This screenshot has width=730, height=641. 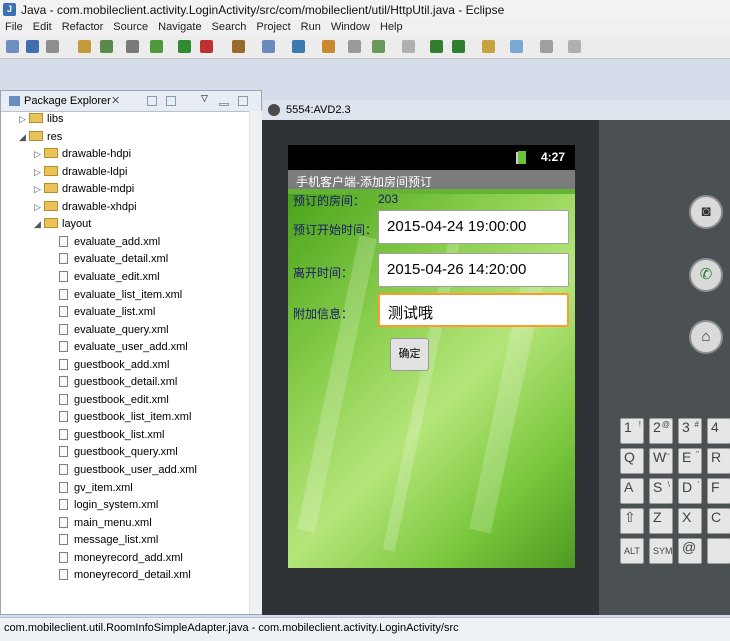 I want to click on tree-folder: ▷ drawable-mdpi, so click(x=84, y=191).